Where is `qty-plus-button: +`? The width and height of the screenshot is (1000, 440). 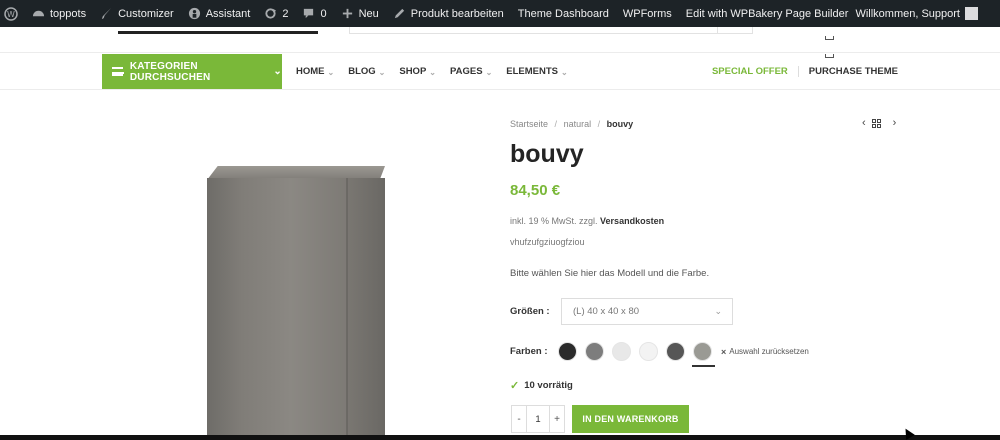
qty-plus-button: + is located at coordinates (557, 419).